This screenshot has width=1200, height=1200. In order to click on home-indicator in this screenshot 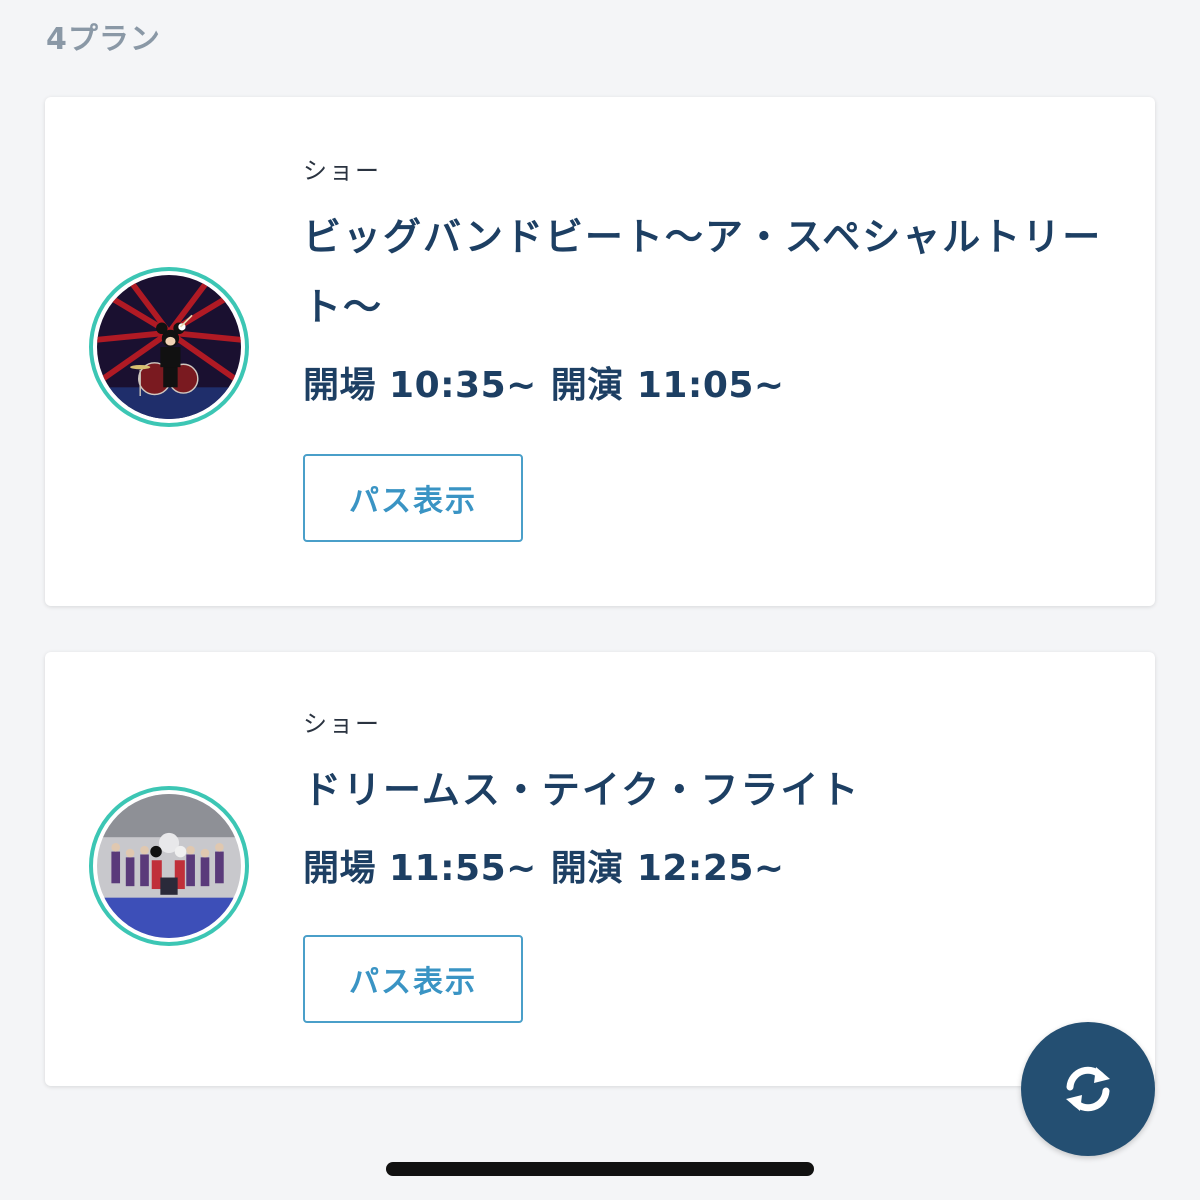, I will do `click(600, 1169)`.